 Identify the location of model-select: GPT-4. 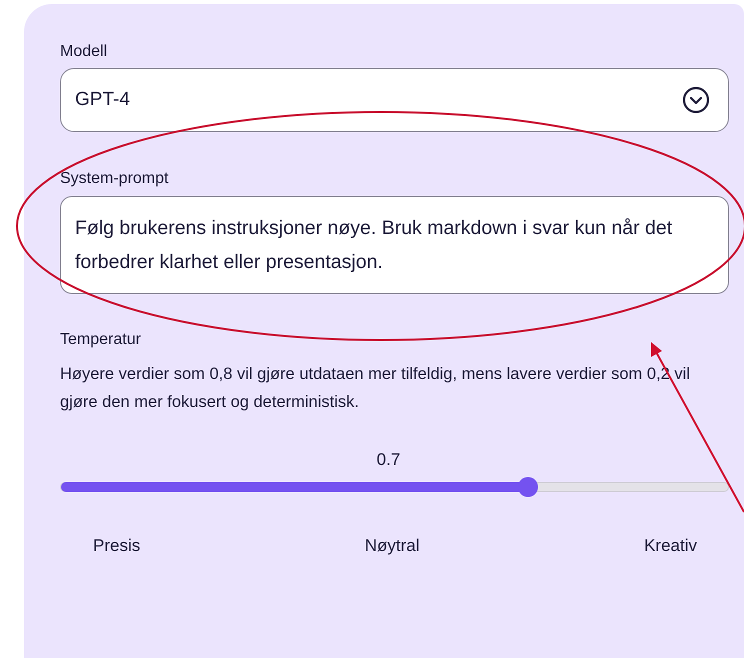
(394, 100).